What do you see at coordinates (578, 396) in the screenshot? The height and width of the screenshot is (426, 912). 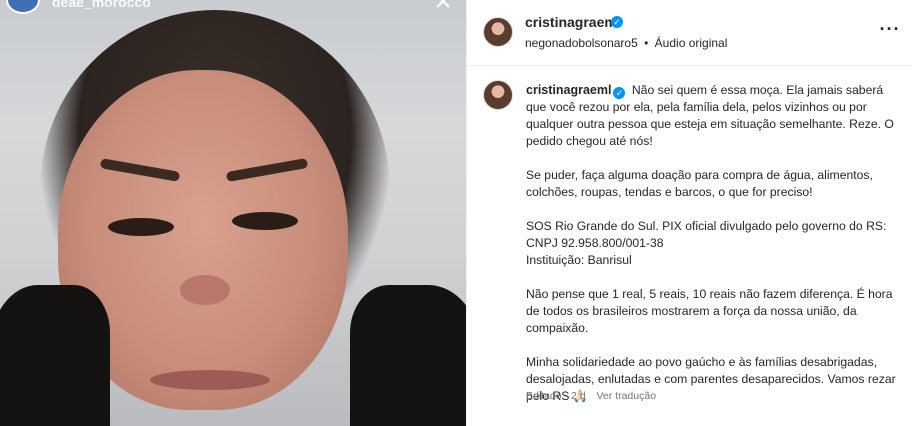 I see `post-time: 2 d` at bounding box center [578, 396].